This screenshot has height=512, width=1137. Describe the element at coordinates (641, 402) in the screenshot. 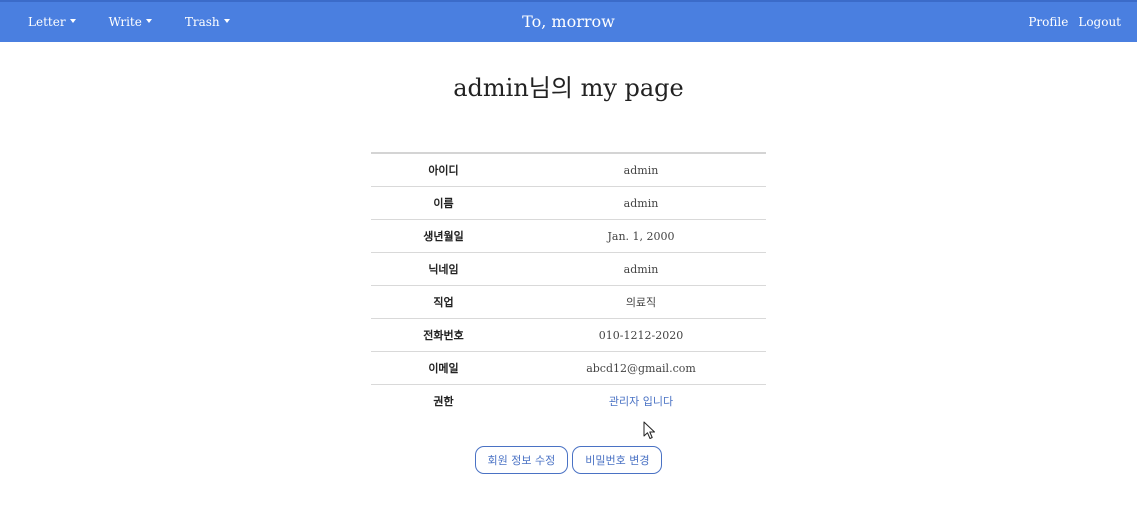

I see `row-value-role: 관리자 입니다` at that location.